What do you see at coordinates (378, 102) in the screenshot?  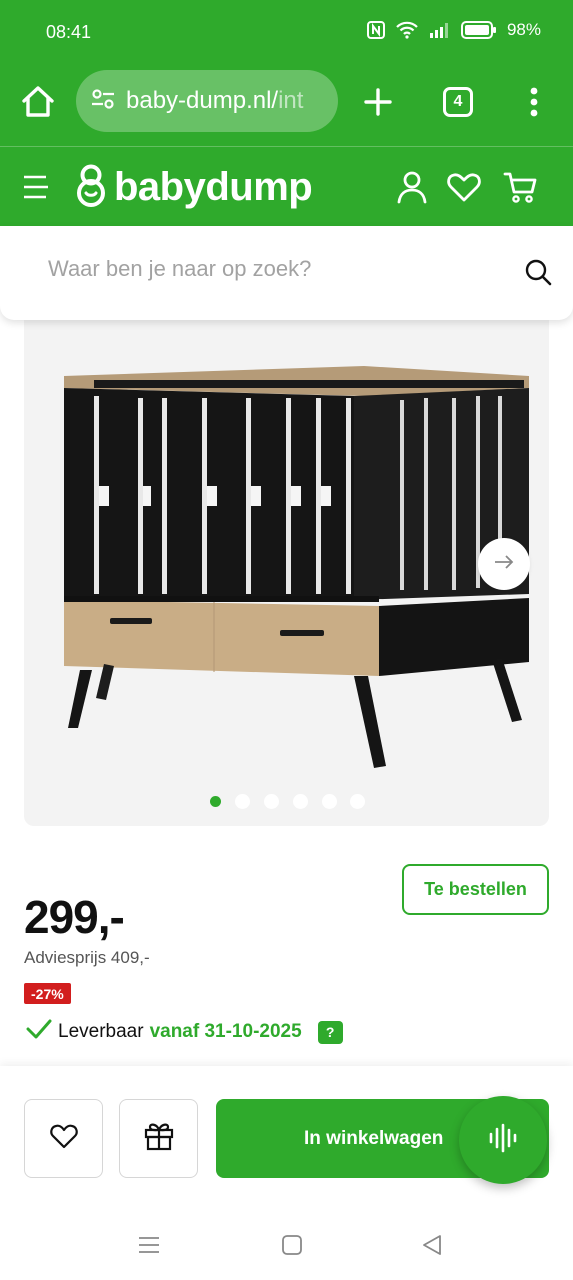 I see `plus-icon` at bounding box center [378, 102].